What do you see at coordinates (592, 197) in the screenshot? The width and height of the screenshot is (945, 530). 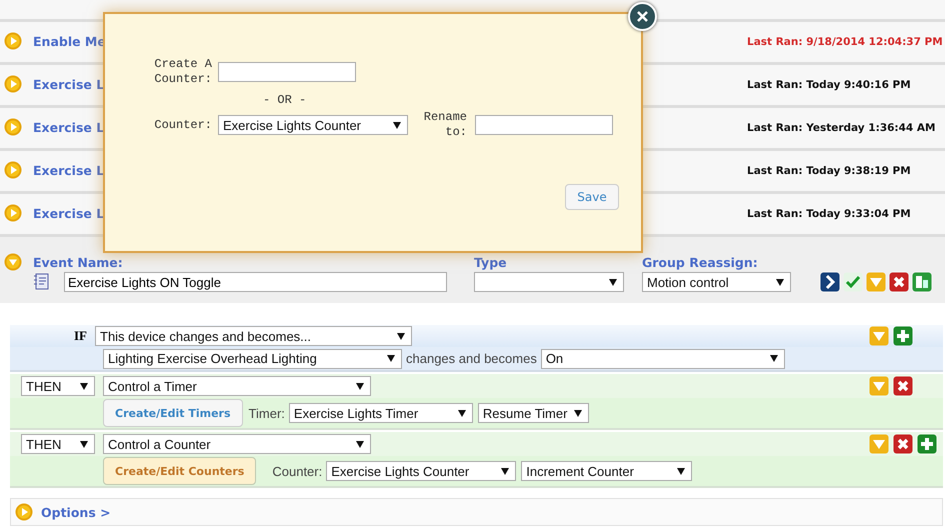 I see `save-button: Save` at bounding box center [592, 197].